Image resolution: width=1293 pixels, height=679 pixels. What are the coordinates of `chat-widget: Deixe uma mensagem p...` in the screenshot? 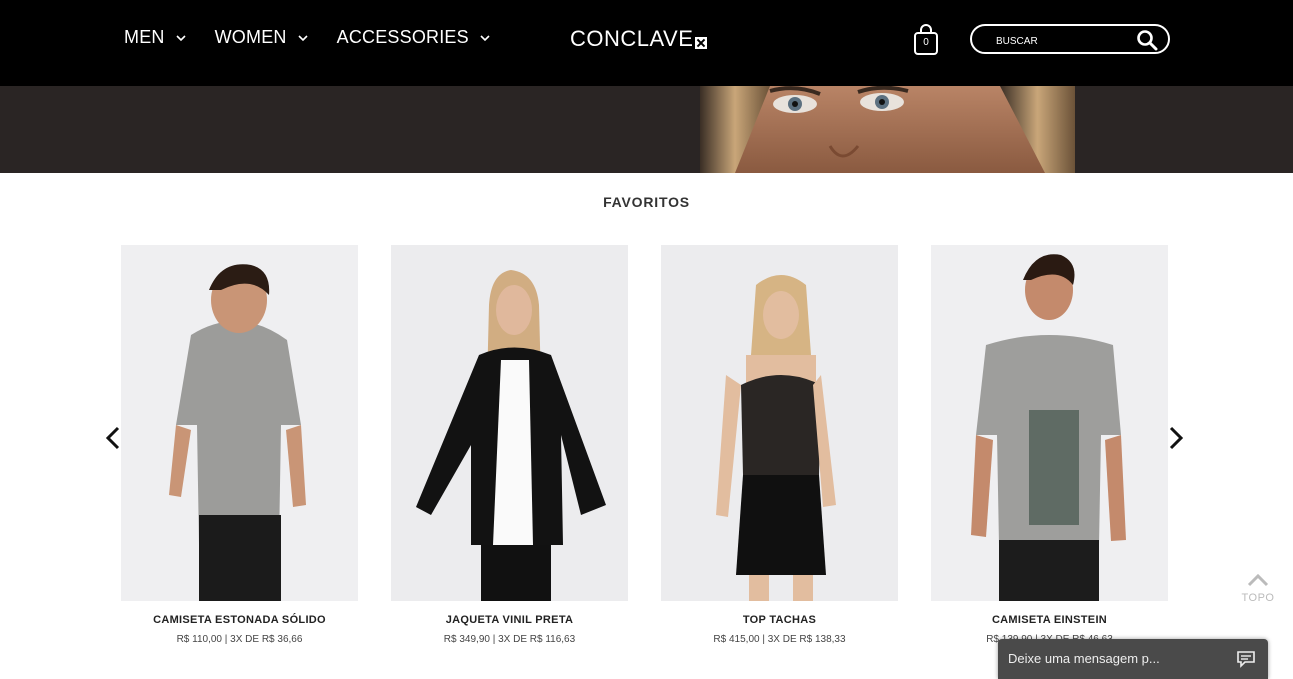 It's located at (1133, 659).